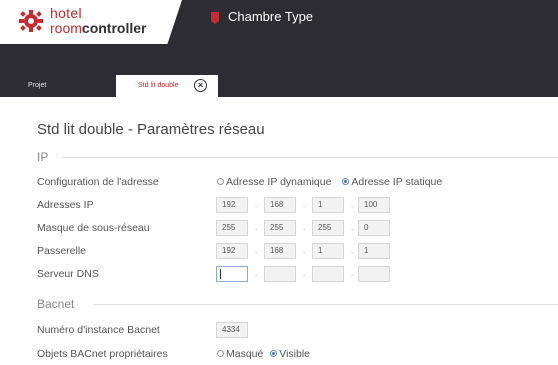 Image resolution: width=558 pixels, height=365 pixels. I want to click on subnet-mask-label: Masque de sous-réseau, so click(93, 228).